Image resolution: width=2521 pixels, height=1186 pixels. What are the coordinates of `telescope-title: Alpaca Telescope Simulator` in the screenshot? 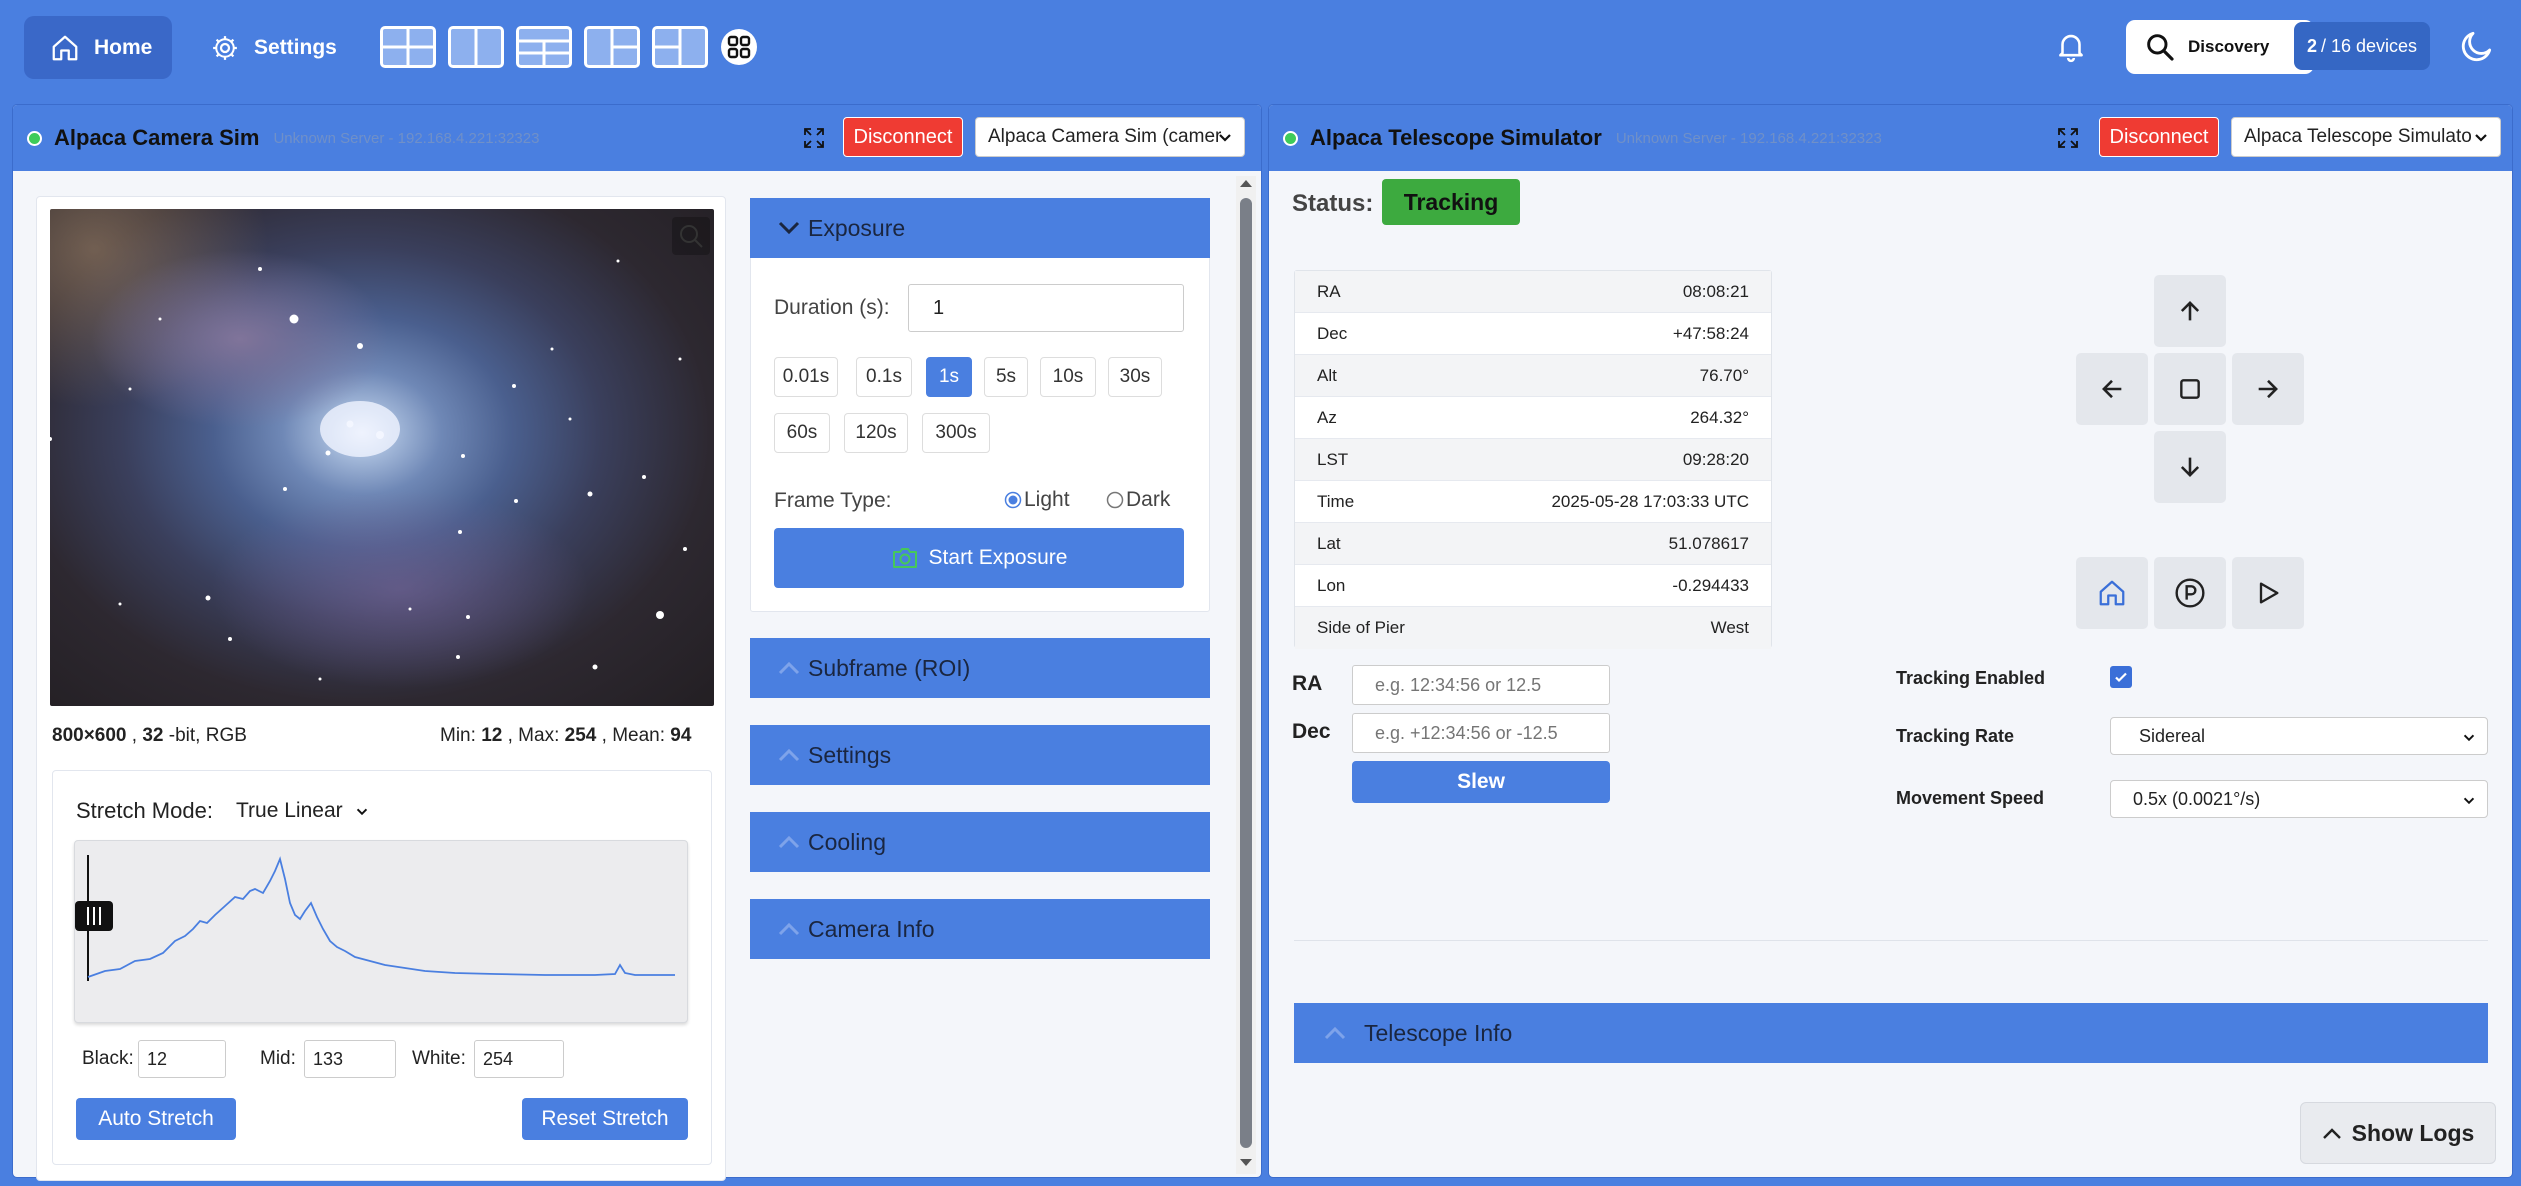 It's located at (1456, 137).